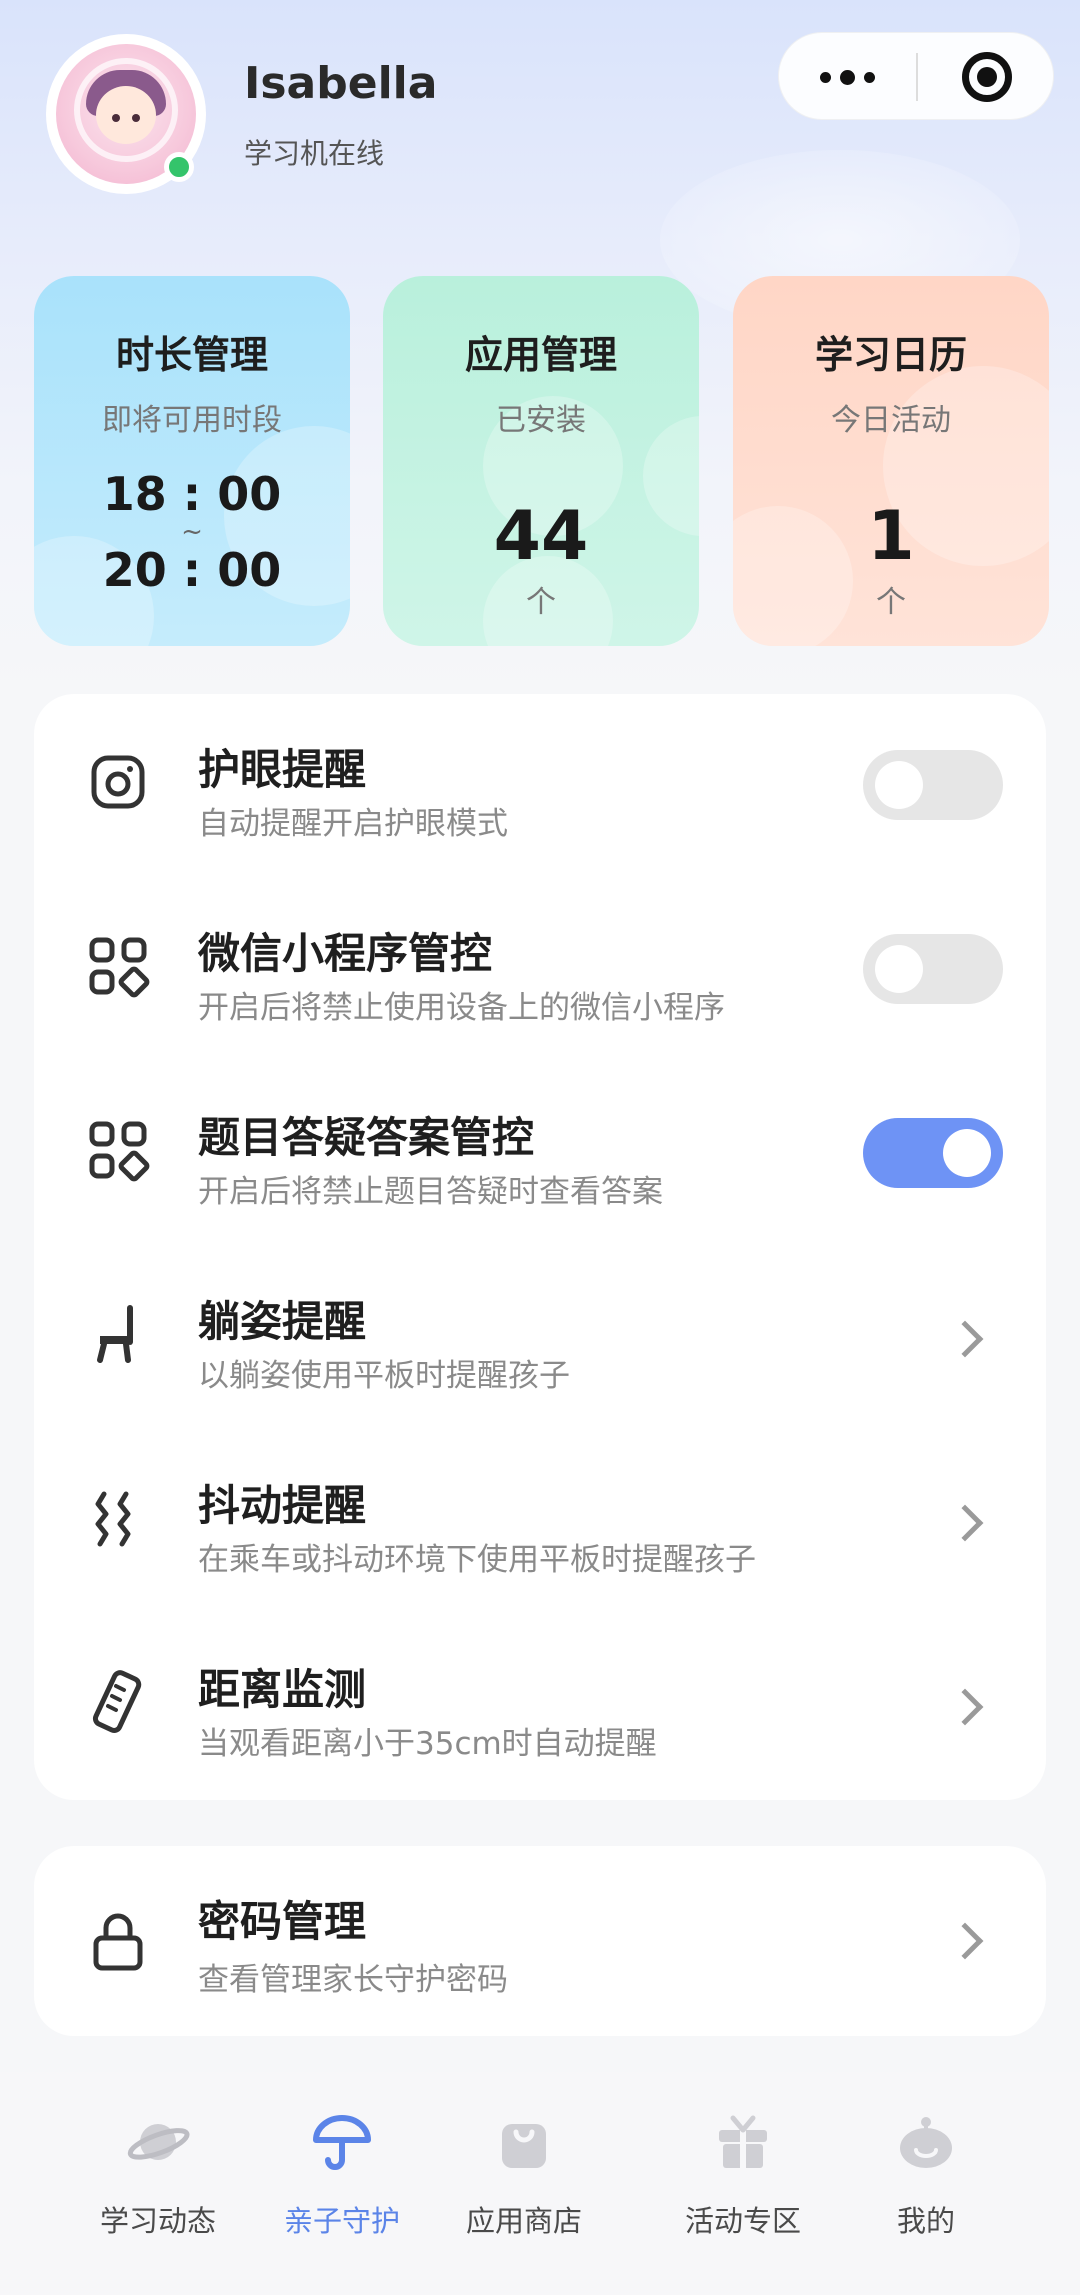  I want to click on card-subtitle: 已安装, so click(541, 420).